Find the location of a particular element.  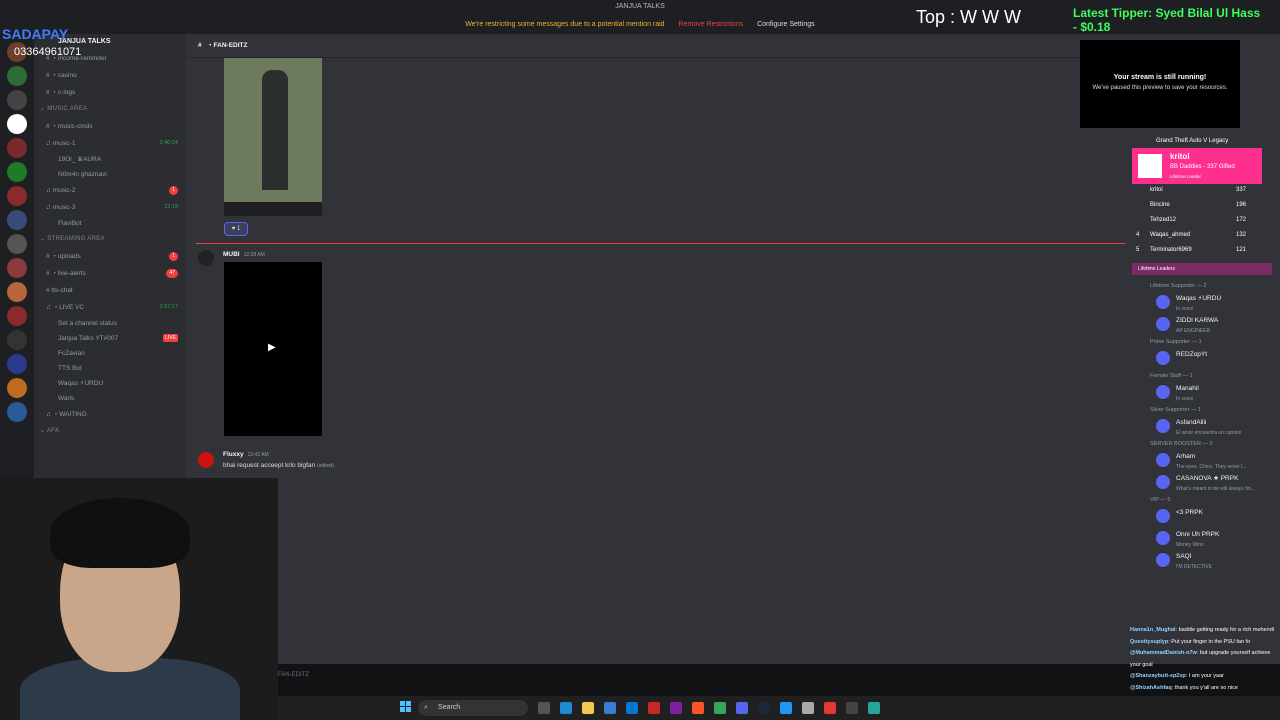

member-item: <3 PRPK is located at coordinates (1215, 517).